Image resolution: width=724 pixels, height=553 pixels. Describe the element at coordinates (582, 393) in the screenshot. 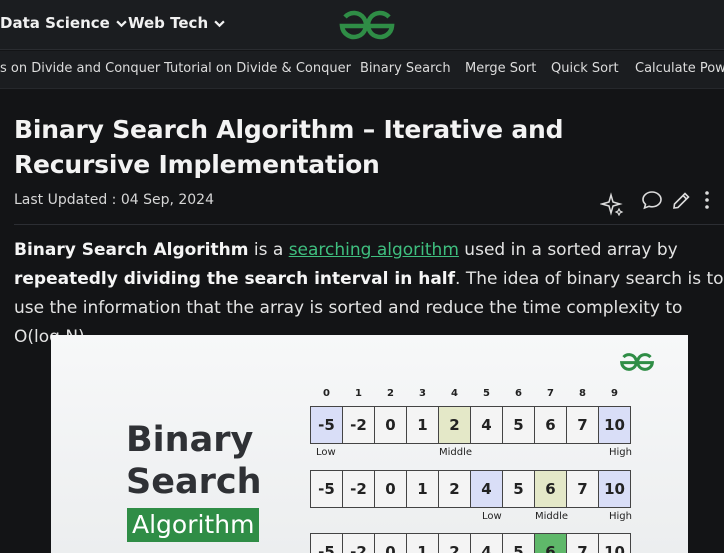

I see `array-index: 8` at that location.